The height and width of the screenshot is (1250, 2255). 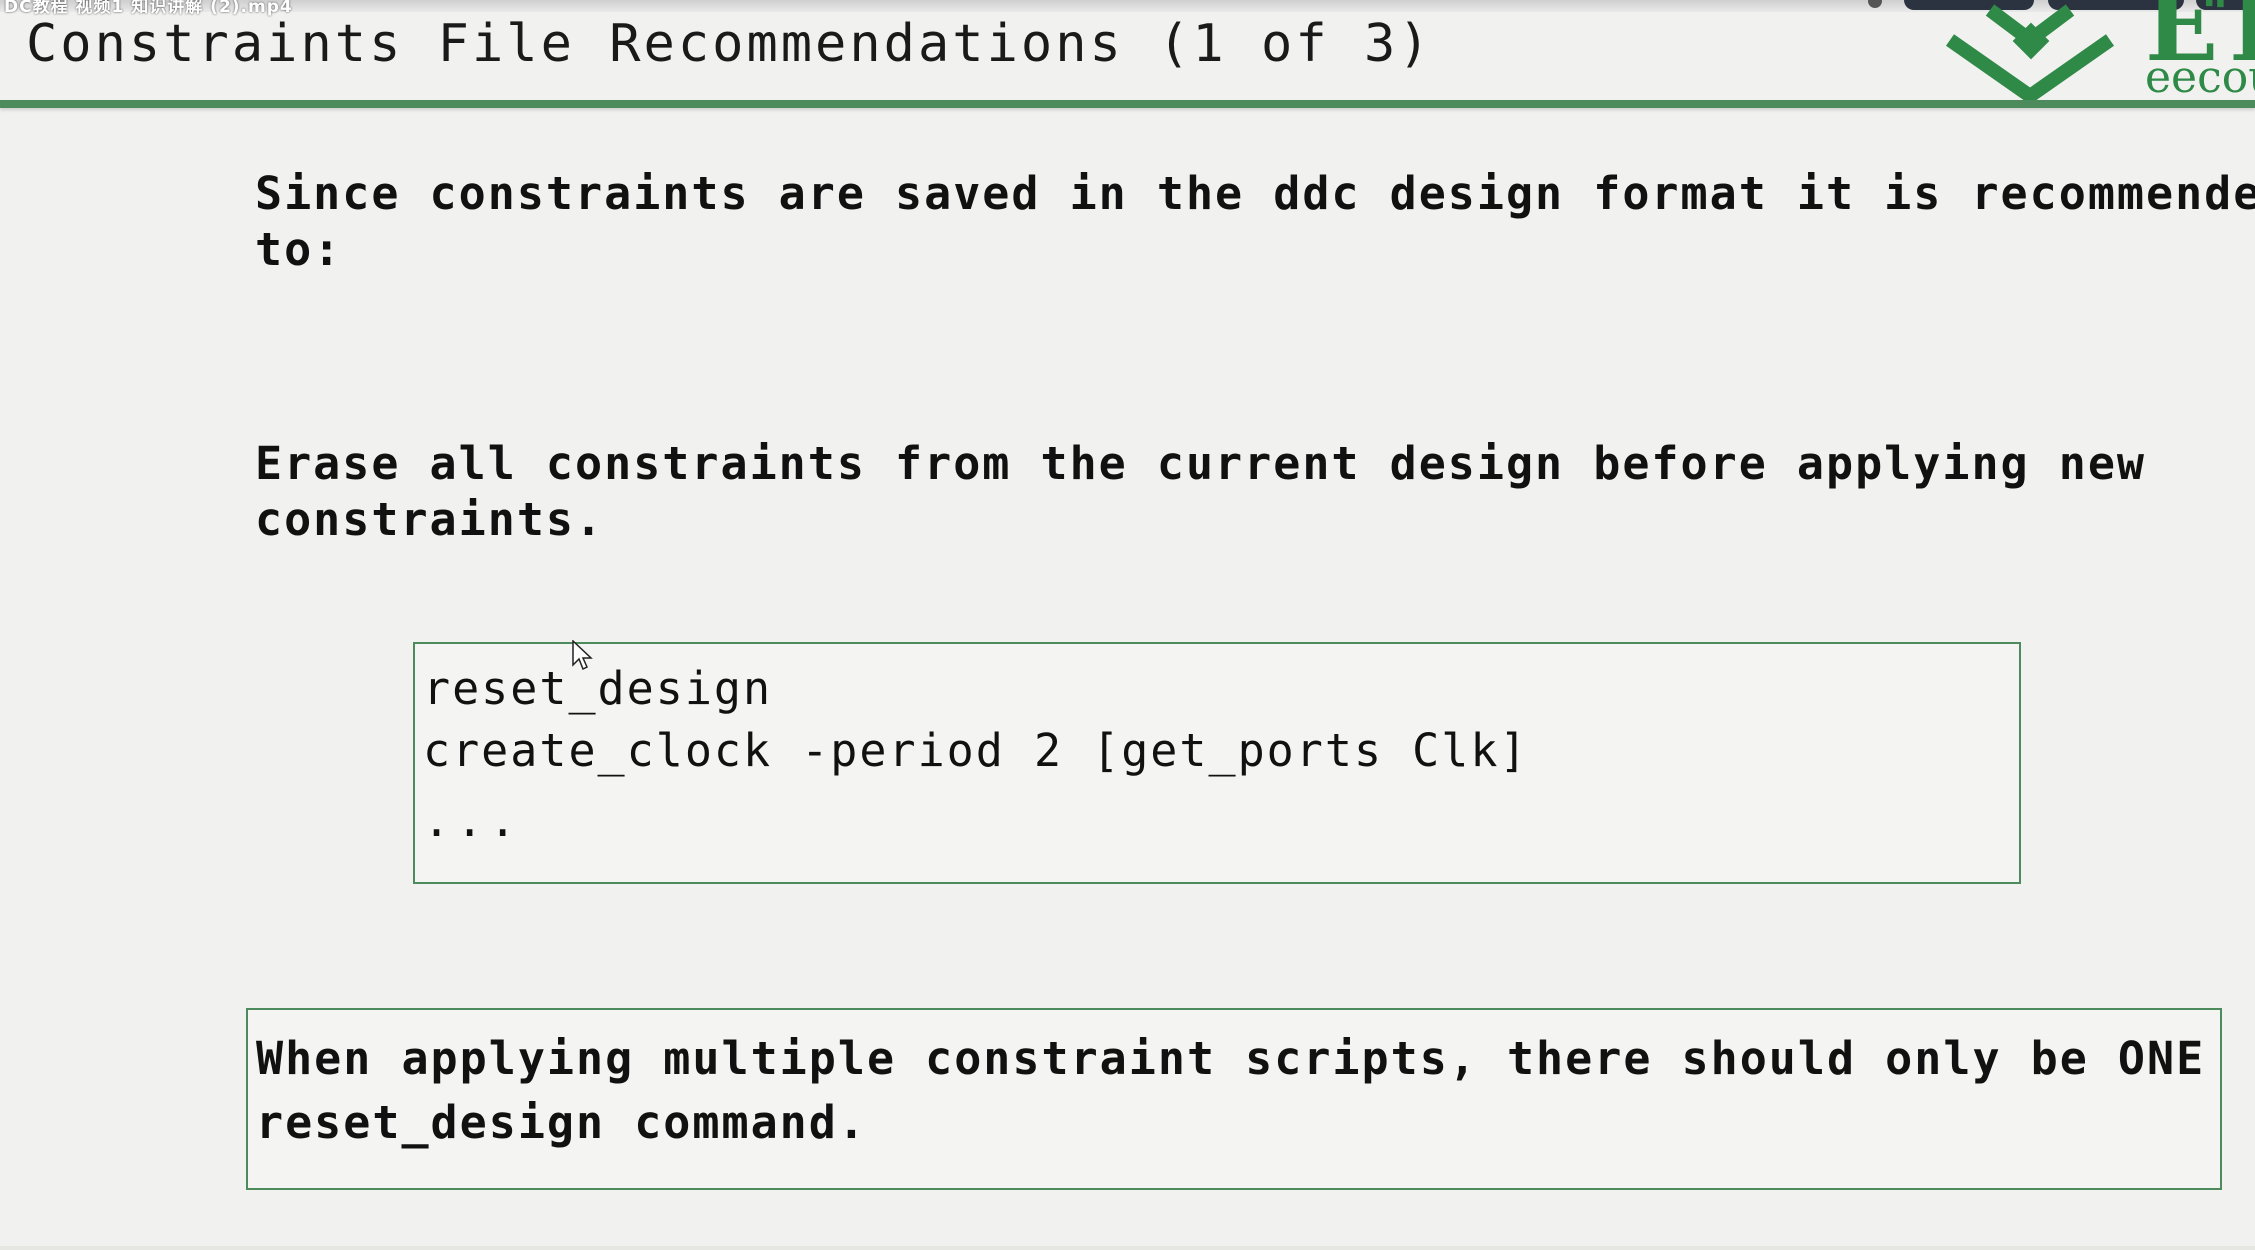 I want to click on logo-diamond-icon, so click(x=2030, y=52).